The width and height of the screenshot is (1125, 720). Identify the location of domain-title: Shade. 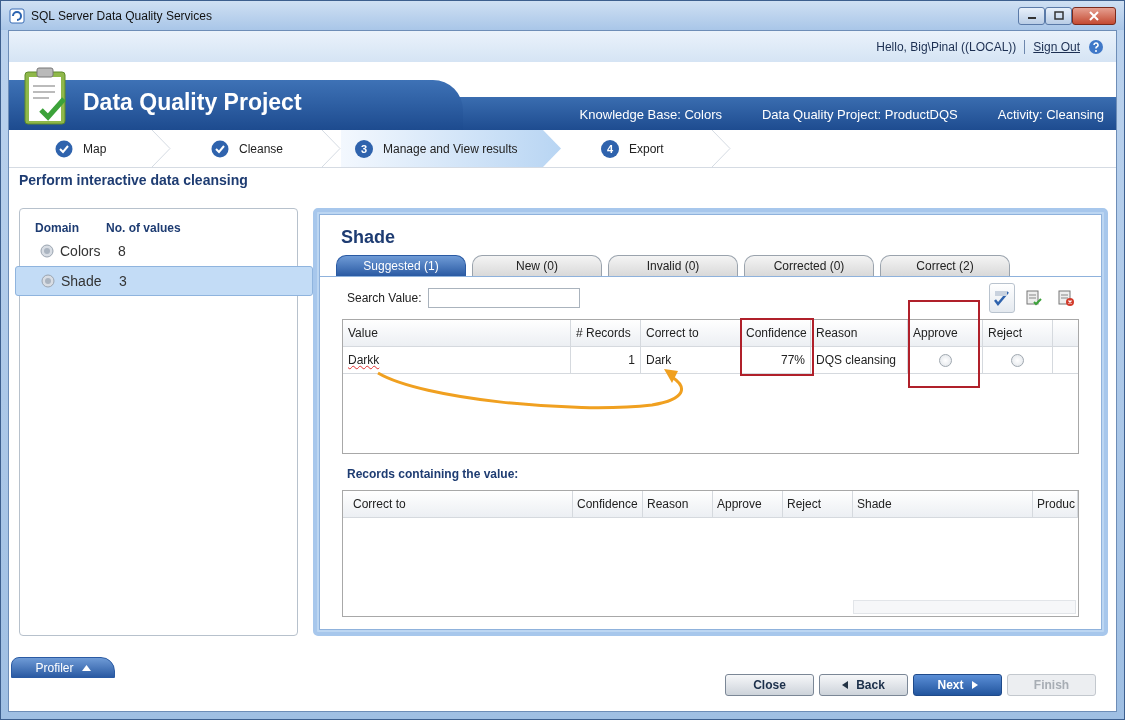
(368, 238).